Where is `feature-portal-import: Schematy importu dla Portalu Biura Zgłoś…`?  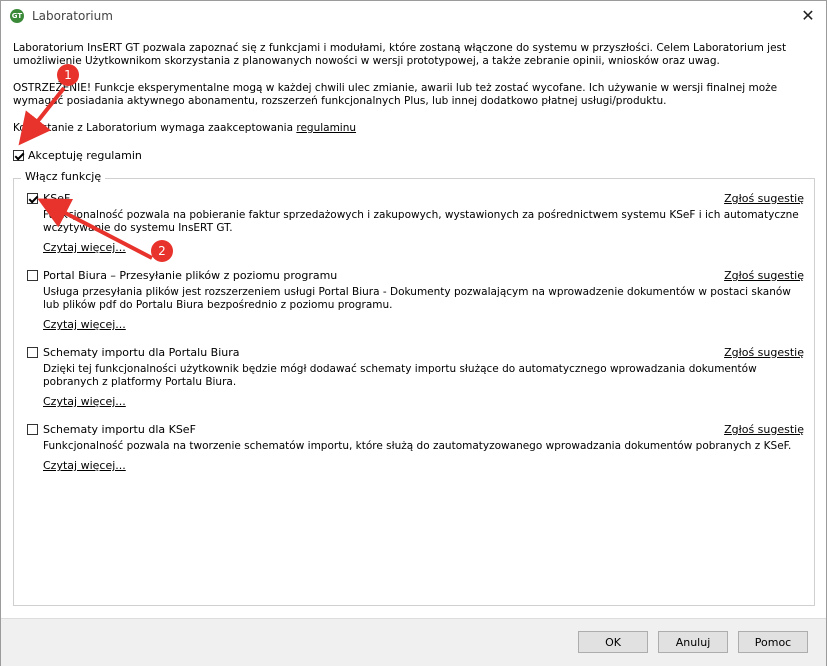
feature-portal-import: Schematy importu dla Portalu Biura Zgłoś… is located at coordinates (418, 377).